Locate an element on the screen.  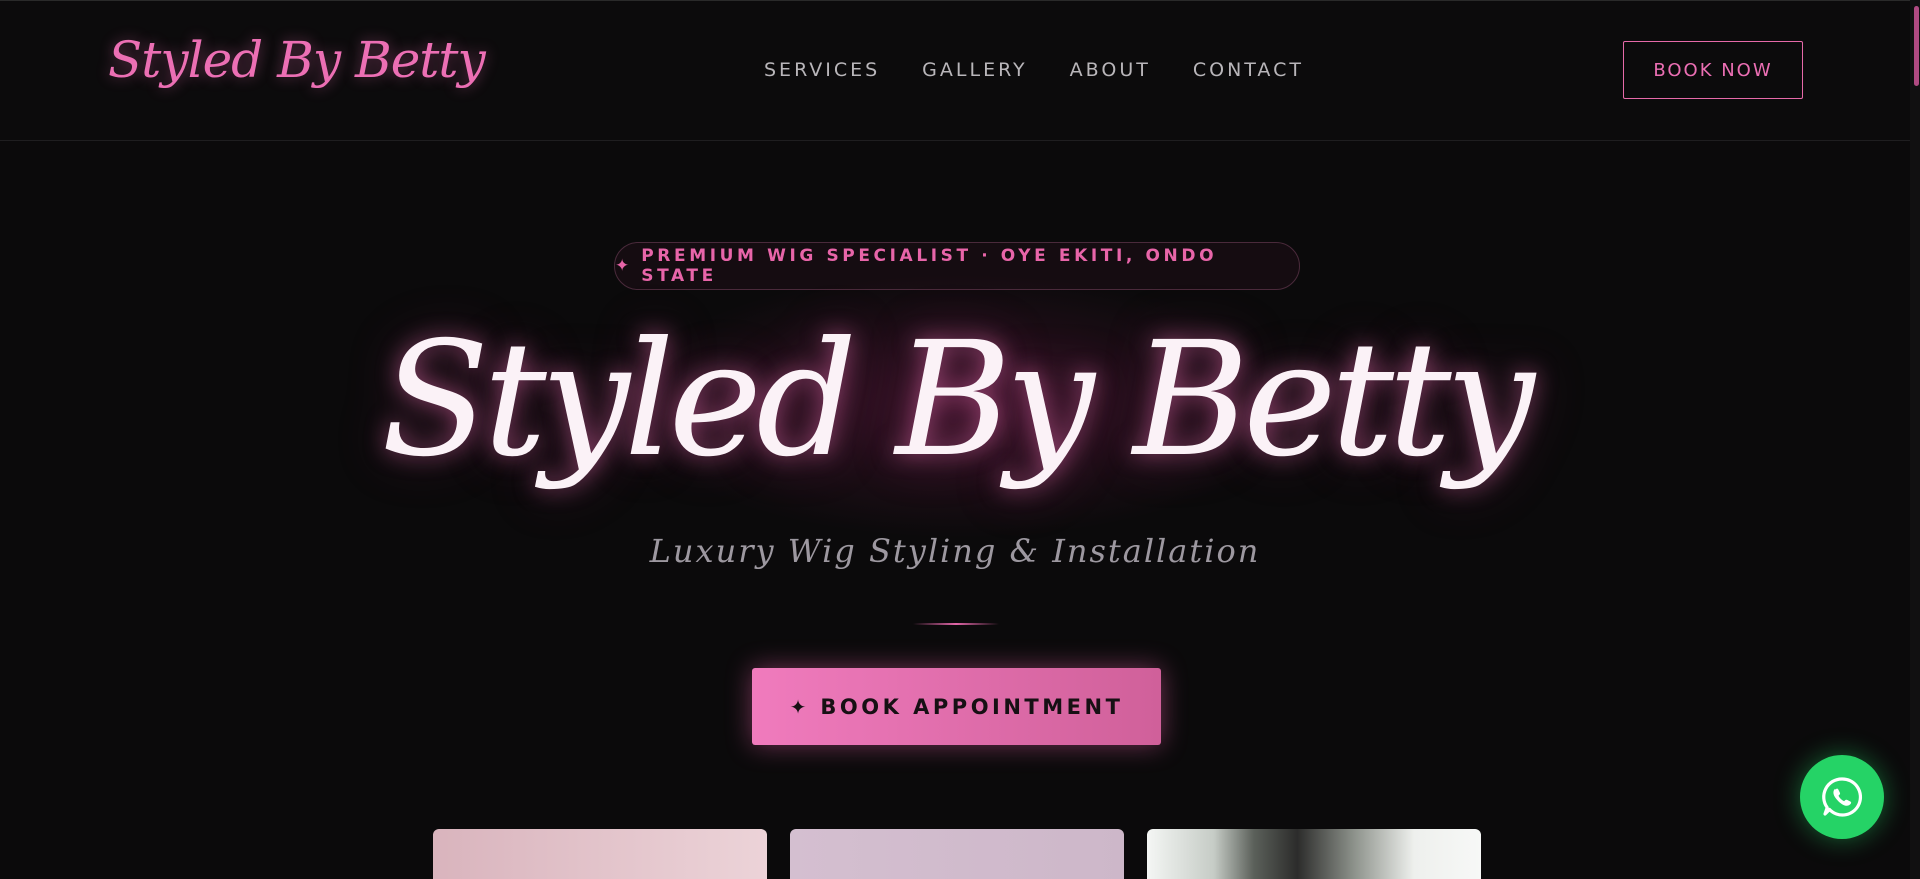
divider is located at coordinates (956, 624).